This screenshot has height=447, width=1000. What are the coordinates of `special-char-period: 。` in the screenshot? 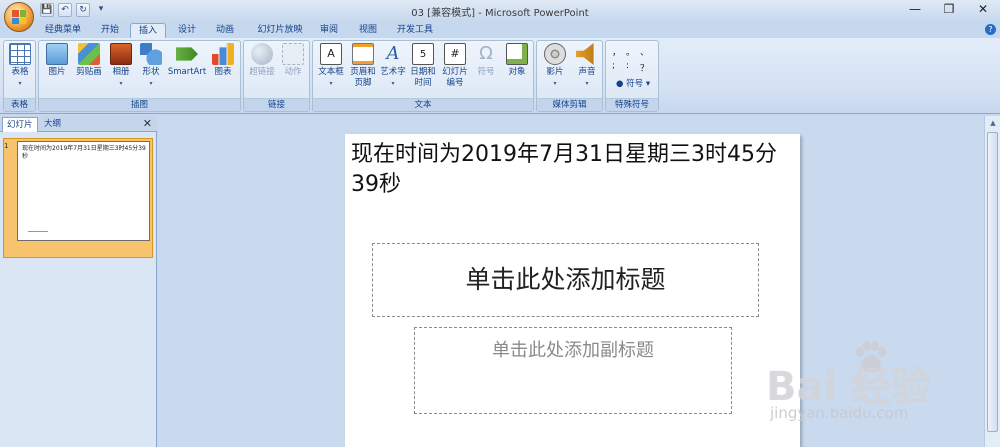 It's located at (633, 51).